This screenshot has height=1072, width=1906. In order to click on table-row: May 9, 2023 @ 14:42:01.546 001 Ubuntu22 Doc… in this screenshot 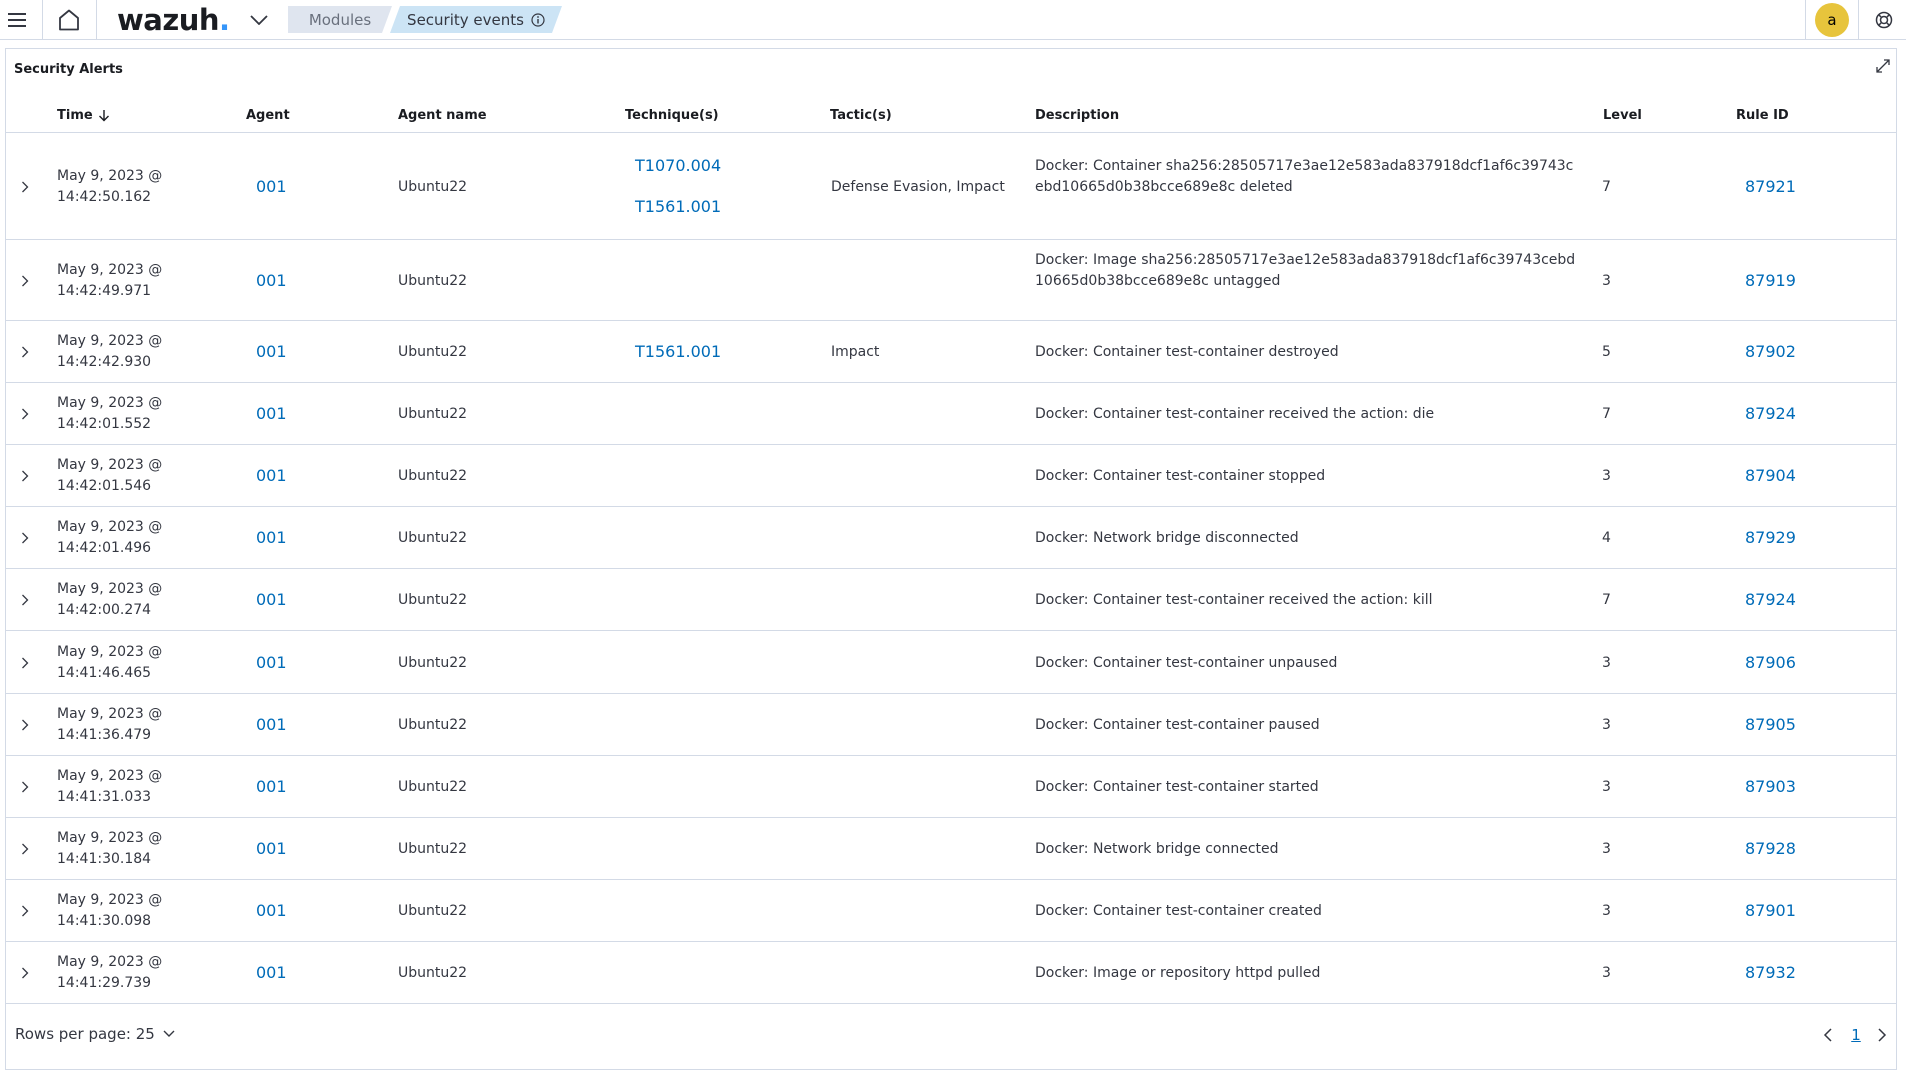, I will do `click(951, 476)`.